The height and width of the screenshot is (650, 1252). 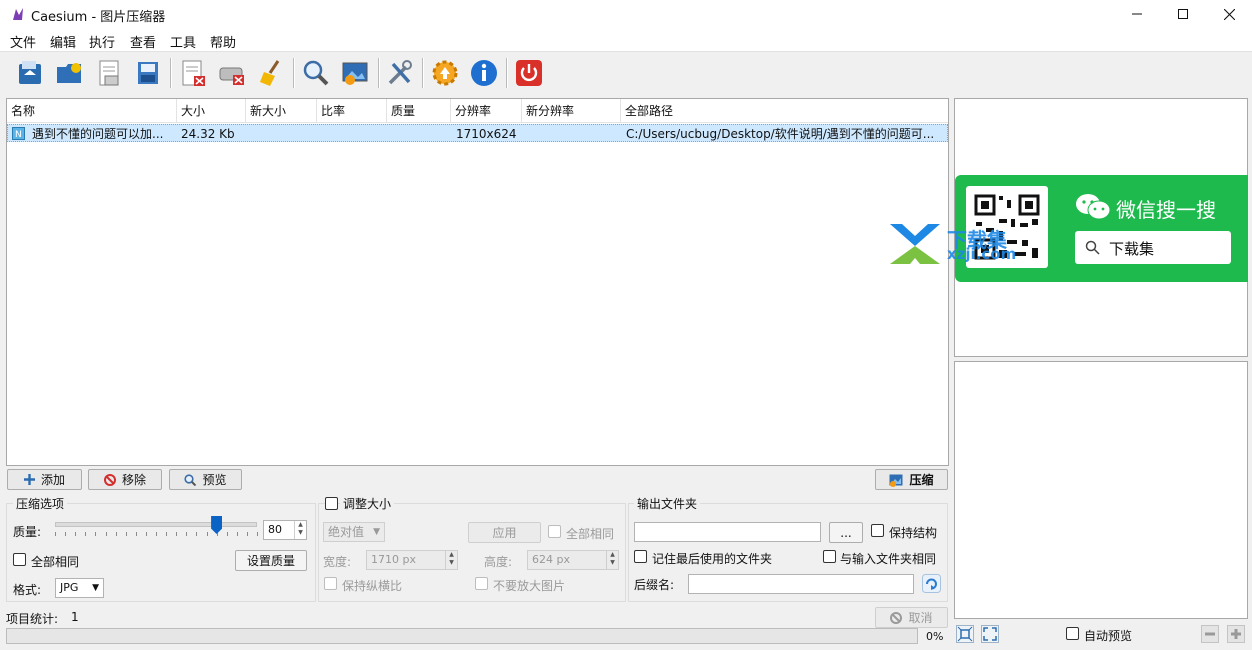 I want to click on export-list-button, so click(x=148, y=73).